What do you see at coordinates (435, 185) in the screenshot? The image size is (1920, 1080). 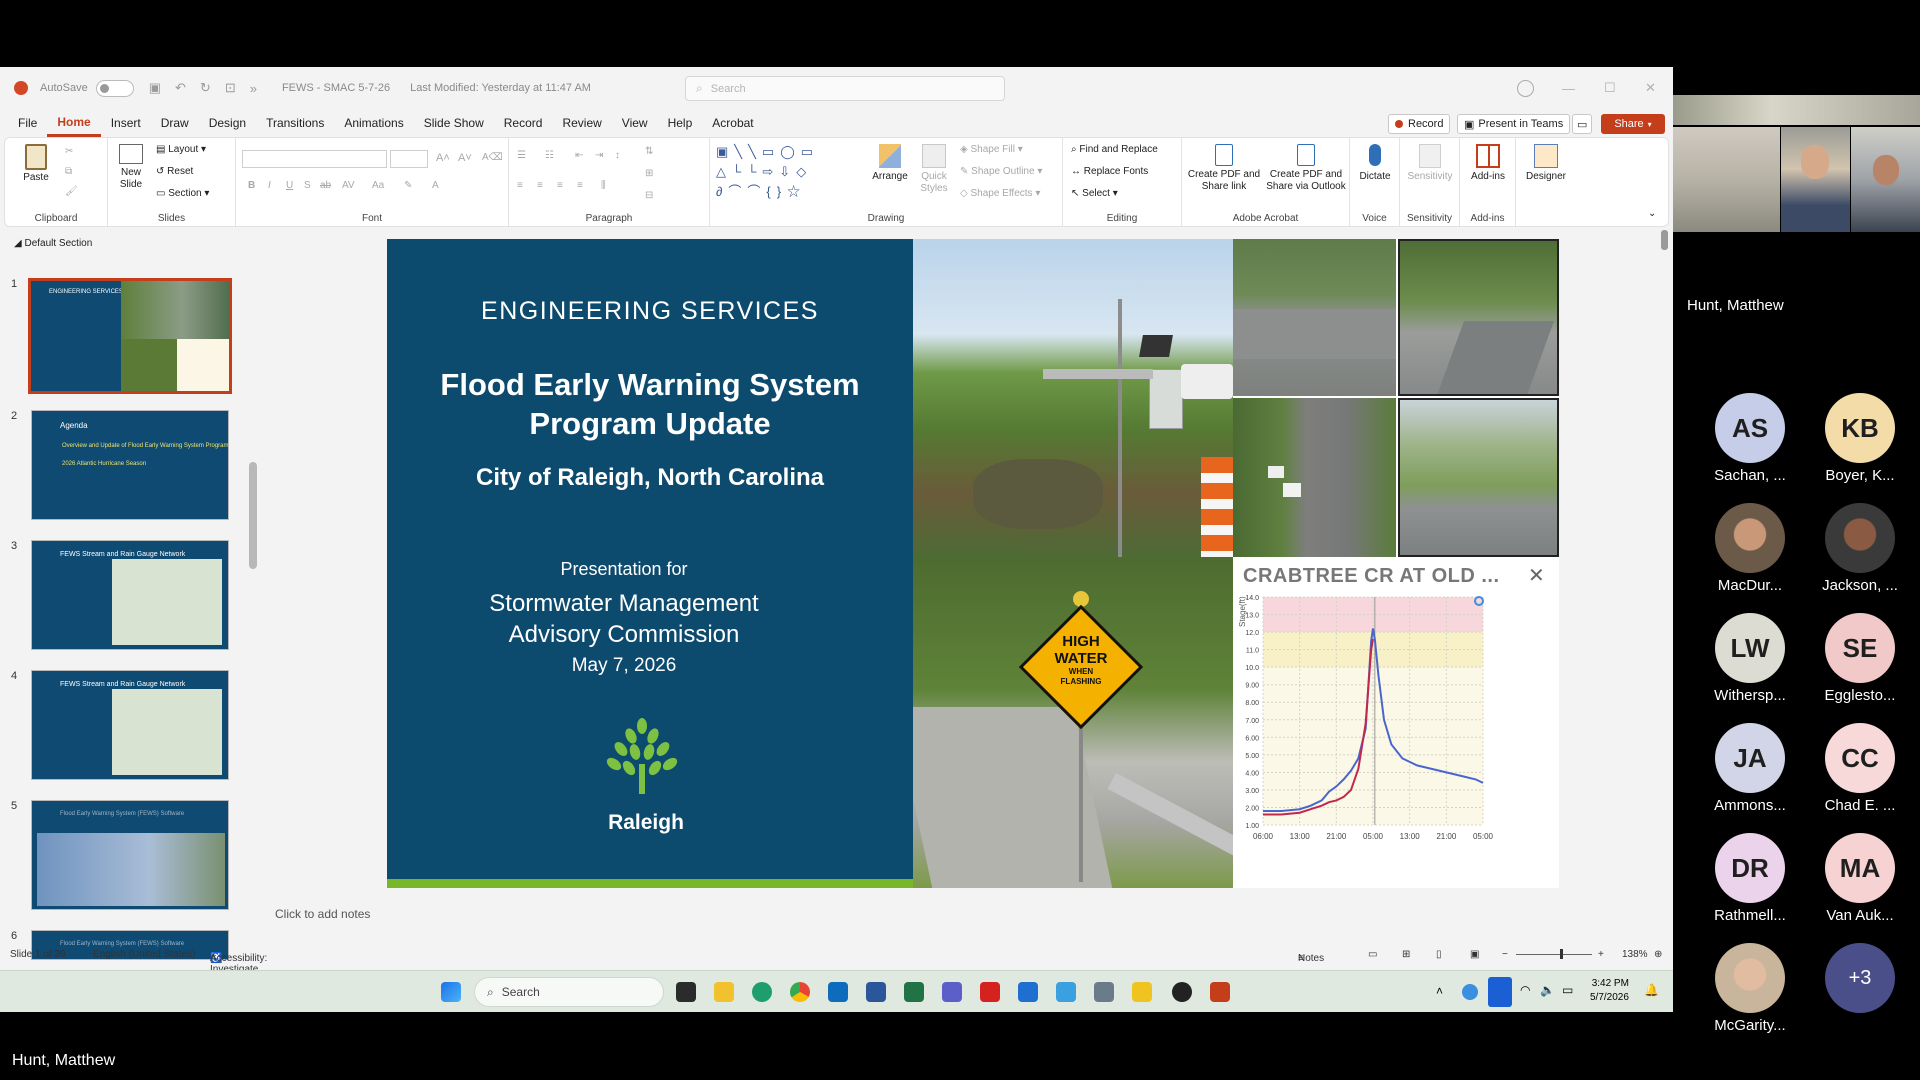 I see `font-color-icon: A` at bounding box center [435, 185].